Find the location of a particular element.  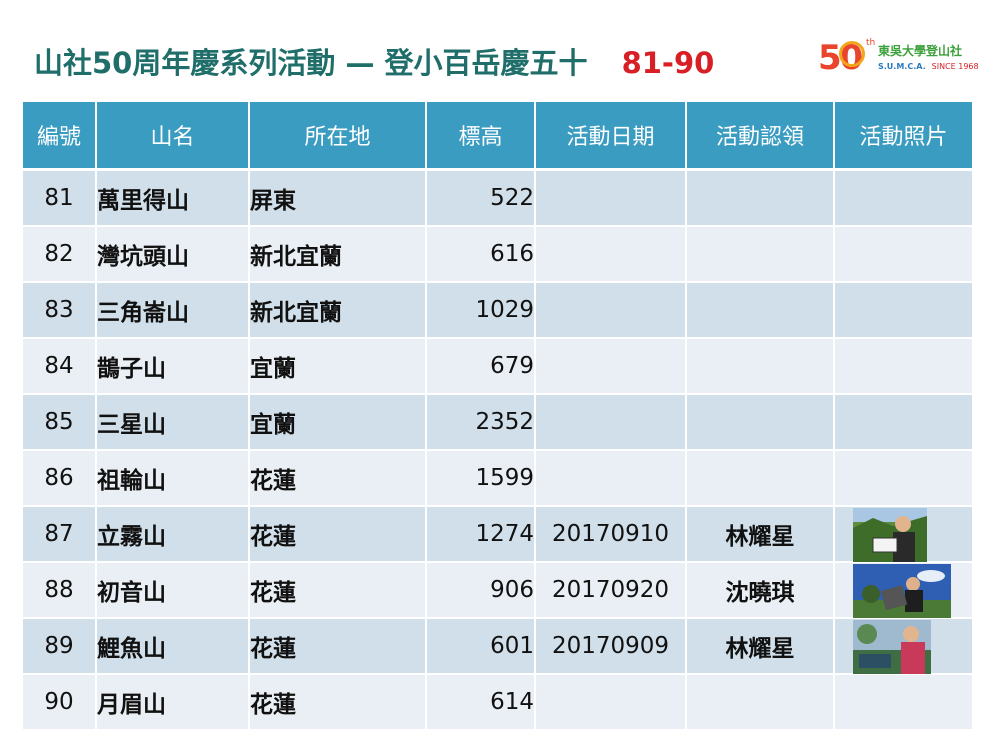

cell-height: 522 is located at coordinates (481, 198).